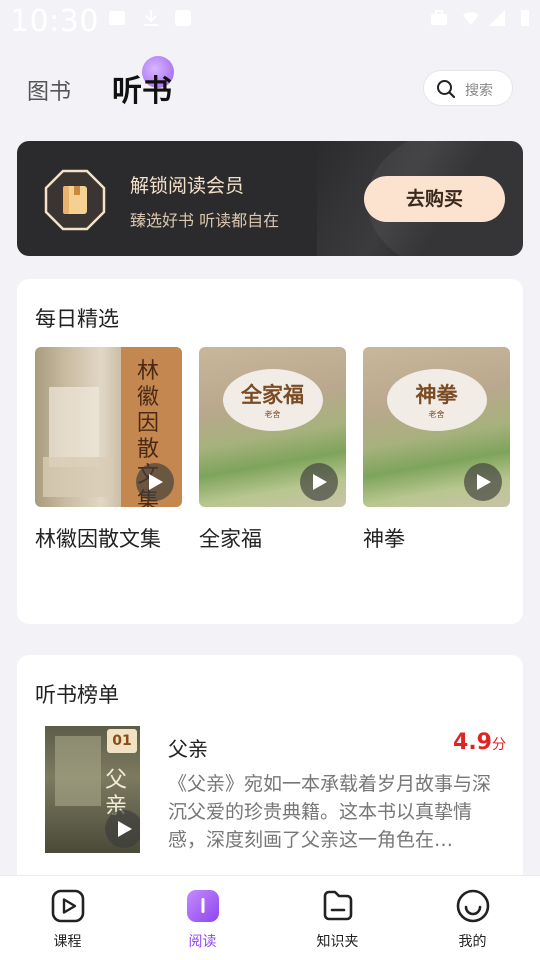  I want to click on book-cover: 父亲 01, so click(92, 789).